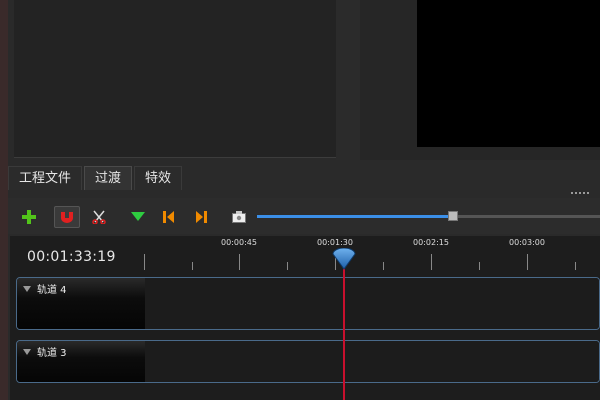 This screenshot has width=600, height=400. What do you see at coordinates (158, 178) in the screenshot?
I see `tab-effects: 特效` at bounding box center [158, 178].